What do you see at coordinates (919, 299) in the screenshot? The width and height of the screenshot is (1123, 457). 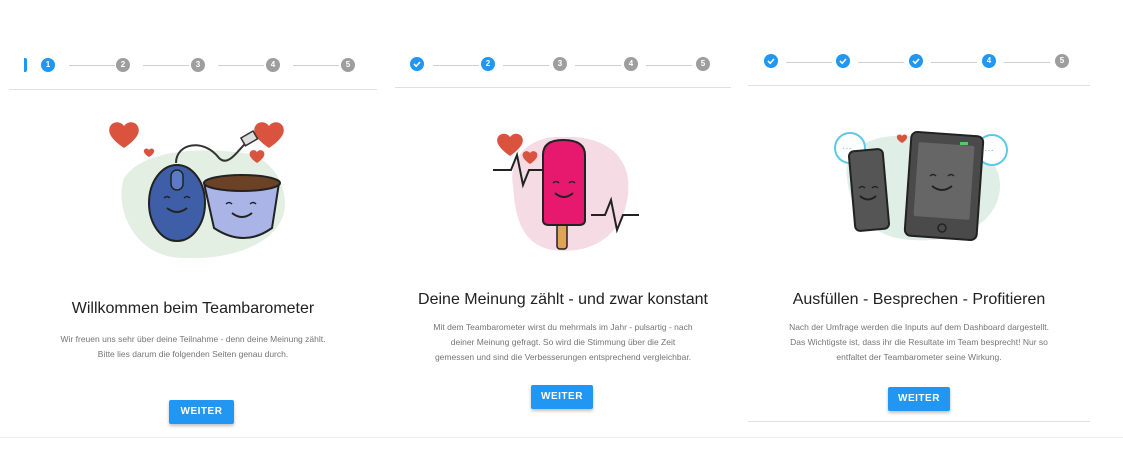 I see `panel-title: Ausfüllen - Besprechen - Profitieren` at bounding box center [919, 299].